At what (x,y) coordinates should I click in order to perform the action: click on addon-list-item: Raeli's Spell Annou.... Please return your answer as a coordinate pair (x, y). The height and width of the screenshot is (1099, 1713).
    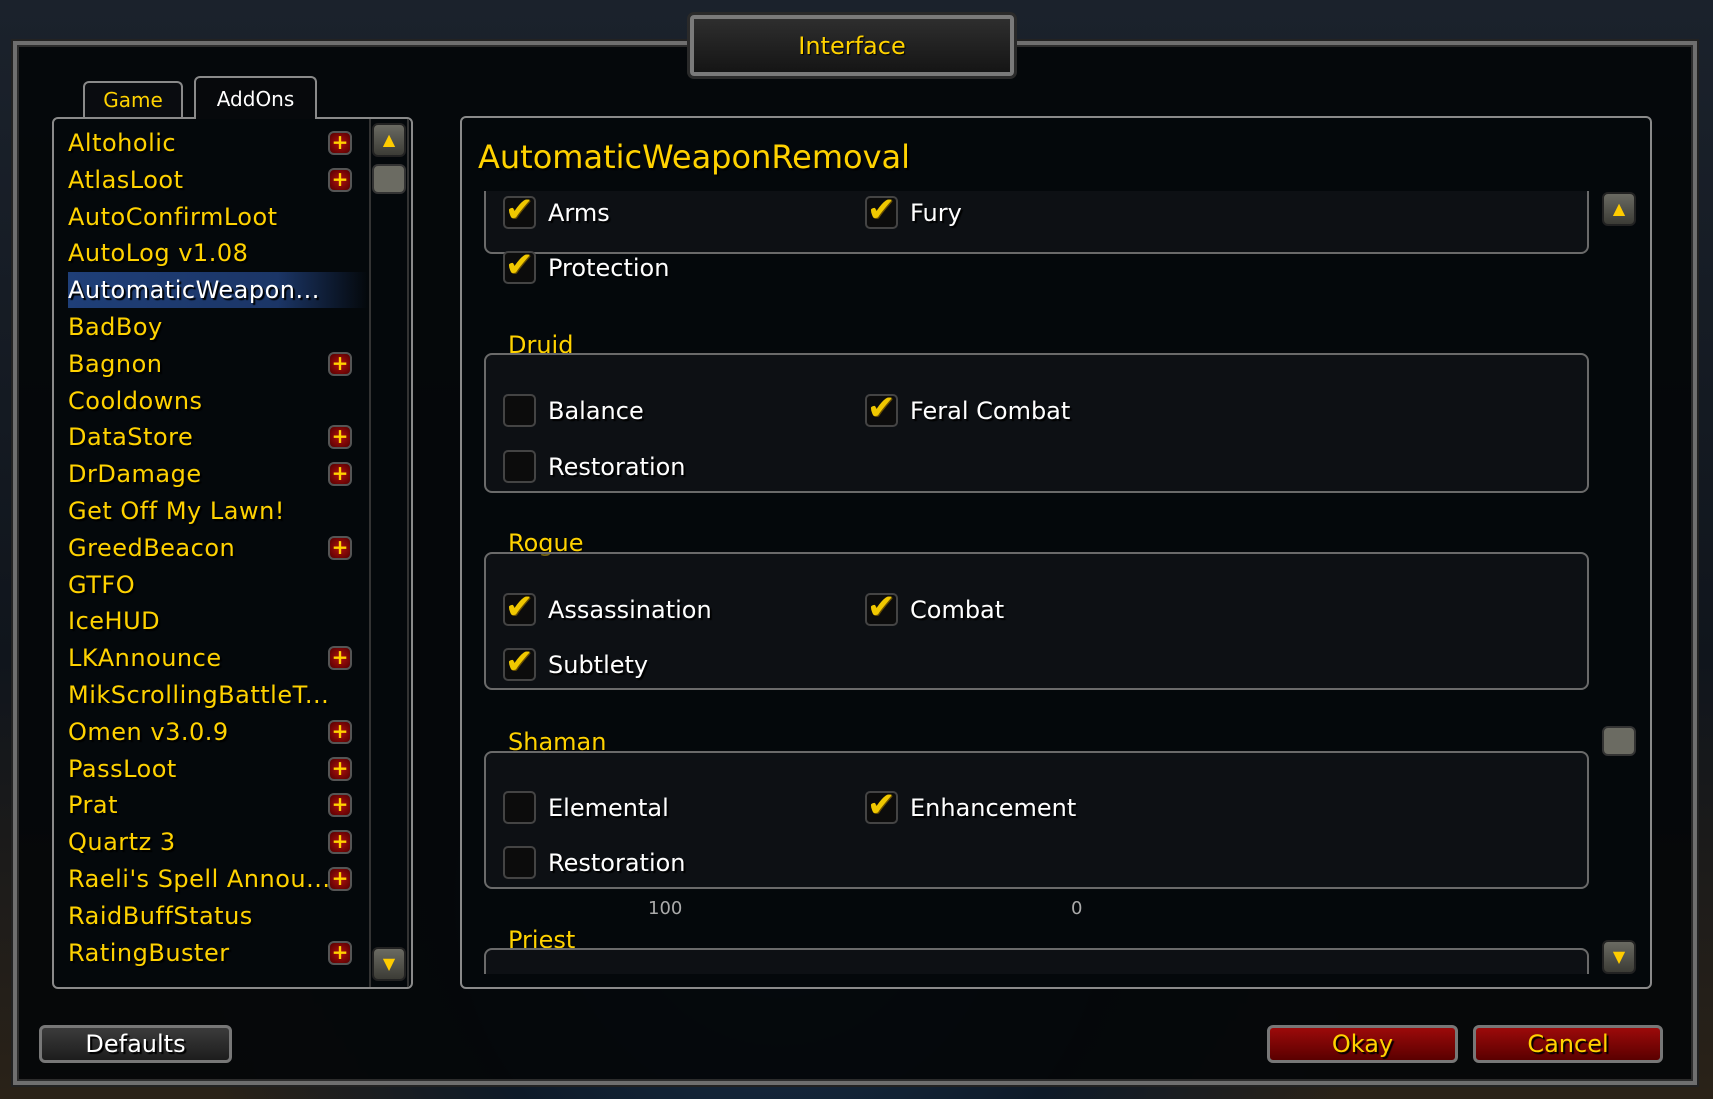
    Looking at the image, I should click on (218, 879).